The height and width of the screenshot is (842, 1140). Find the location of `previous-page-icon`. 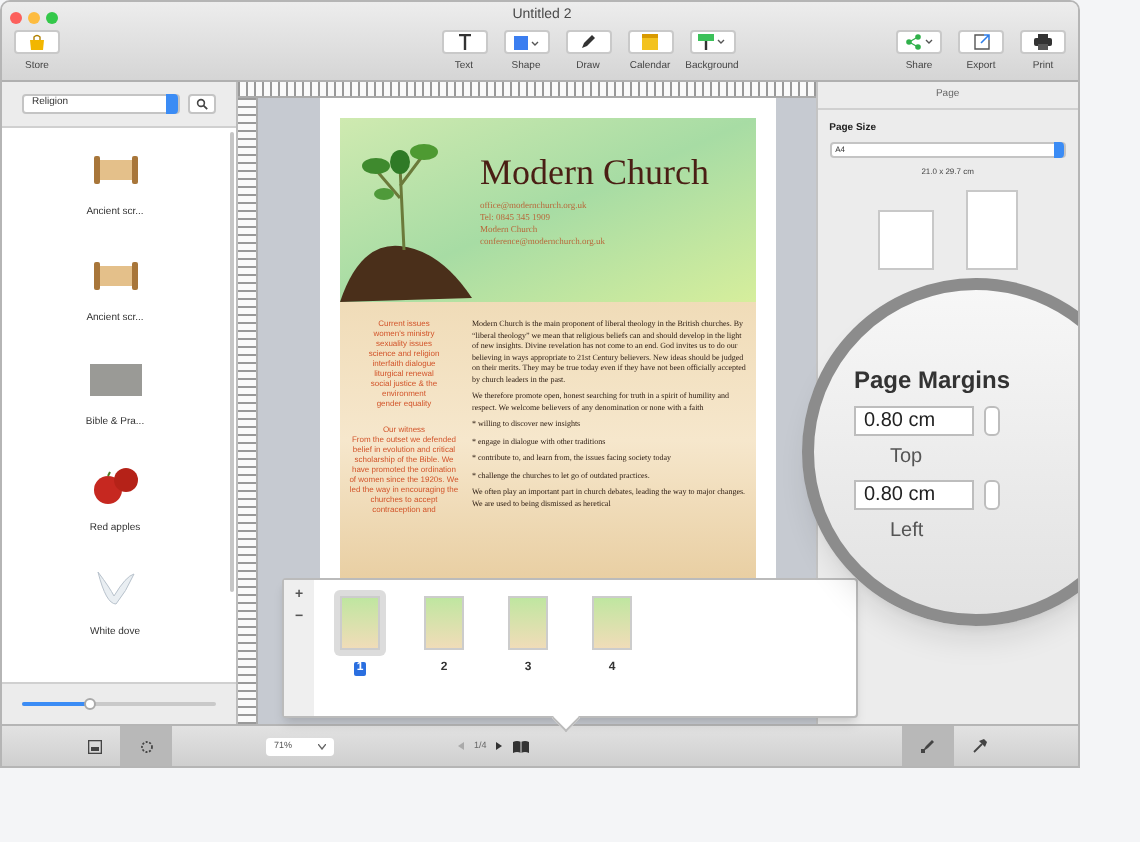

previous-page-icon is located at coordinates (461, 746).